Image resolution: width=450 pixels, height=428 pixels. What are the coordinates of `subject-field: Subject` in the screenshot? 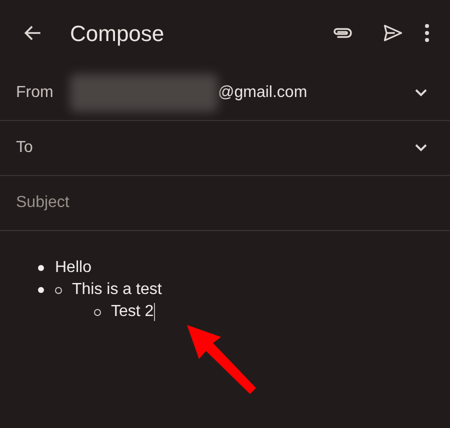 It's located at (225, 203).